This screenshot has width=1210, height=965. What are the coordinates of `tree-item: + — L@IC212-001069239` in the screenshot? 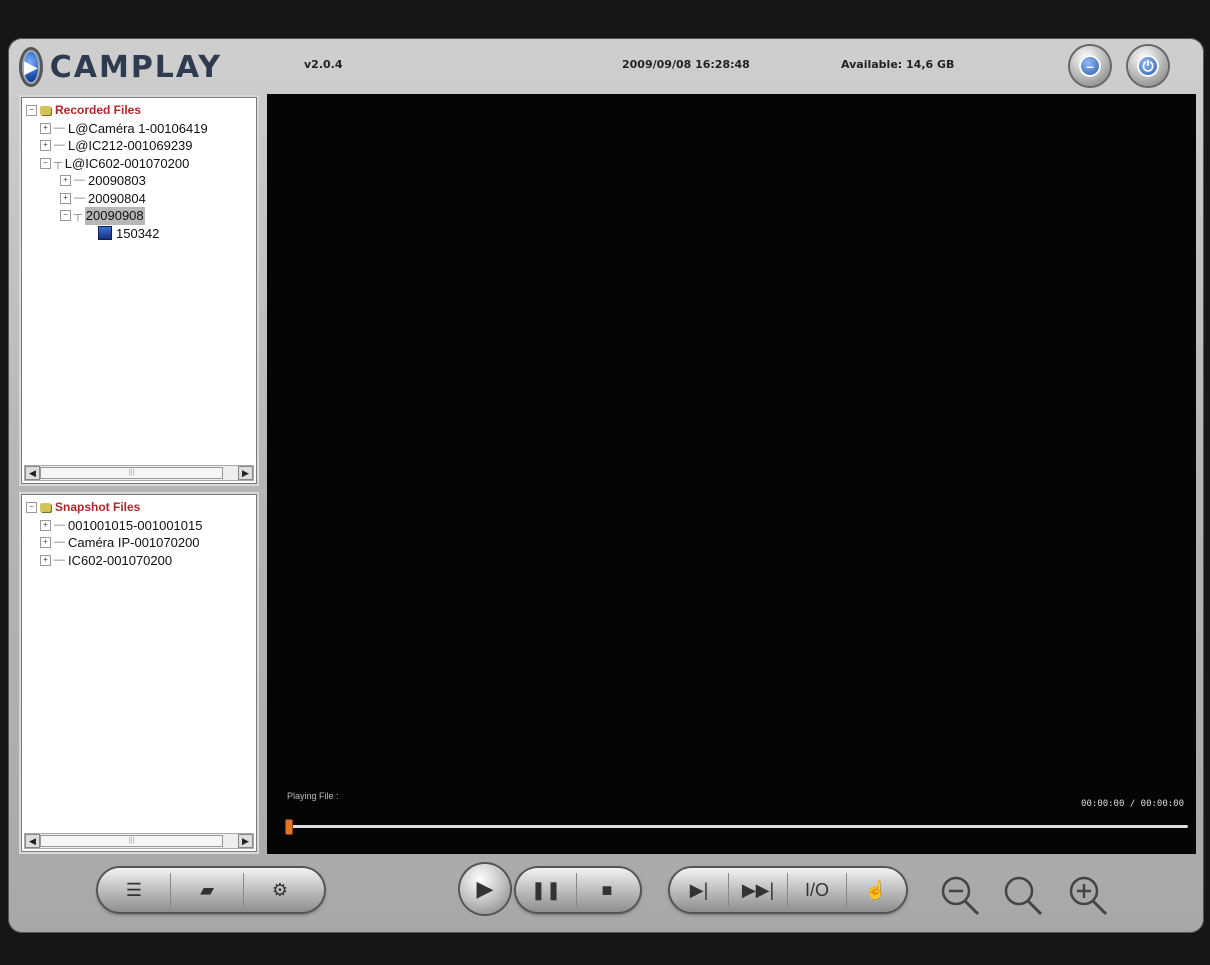 It's located at (140, 146).